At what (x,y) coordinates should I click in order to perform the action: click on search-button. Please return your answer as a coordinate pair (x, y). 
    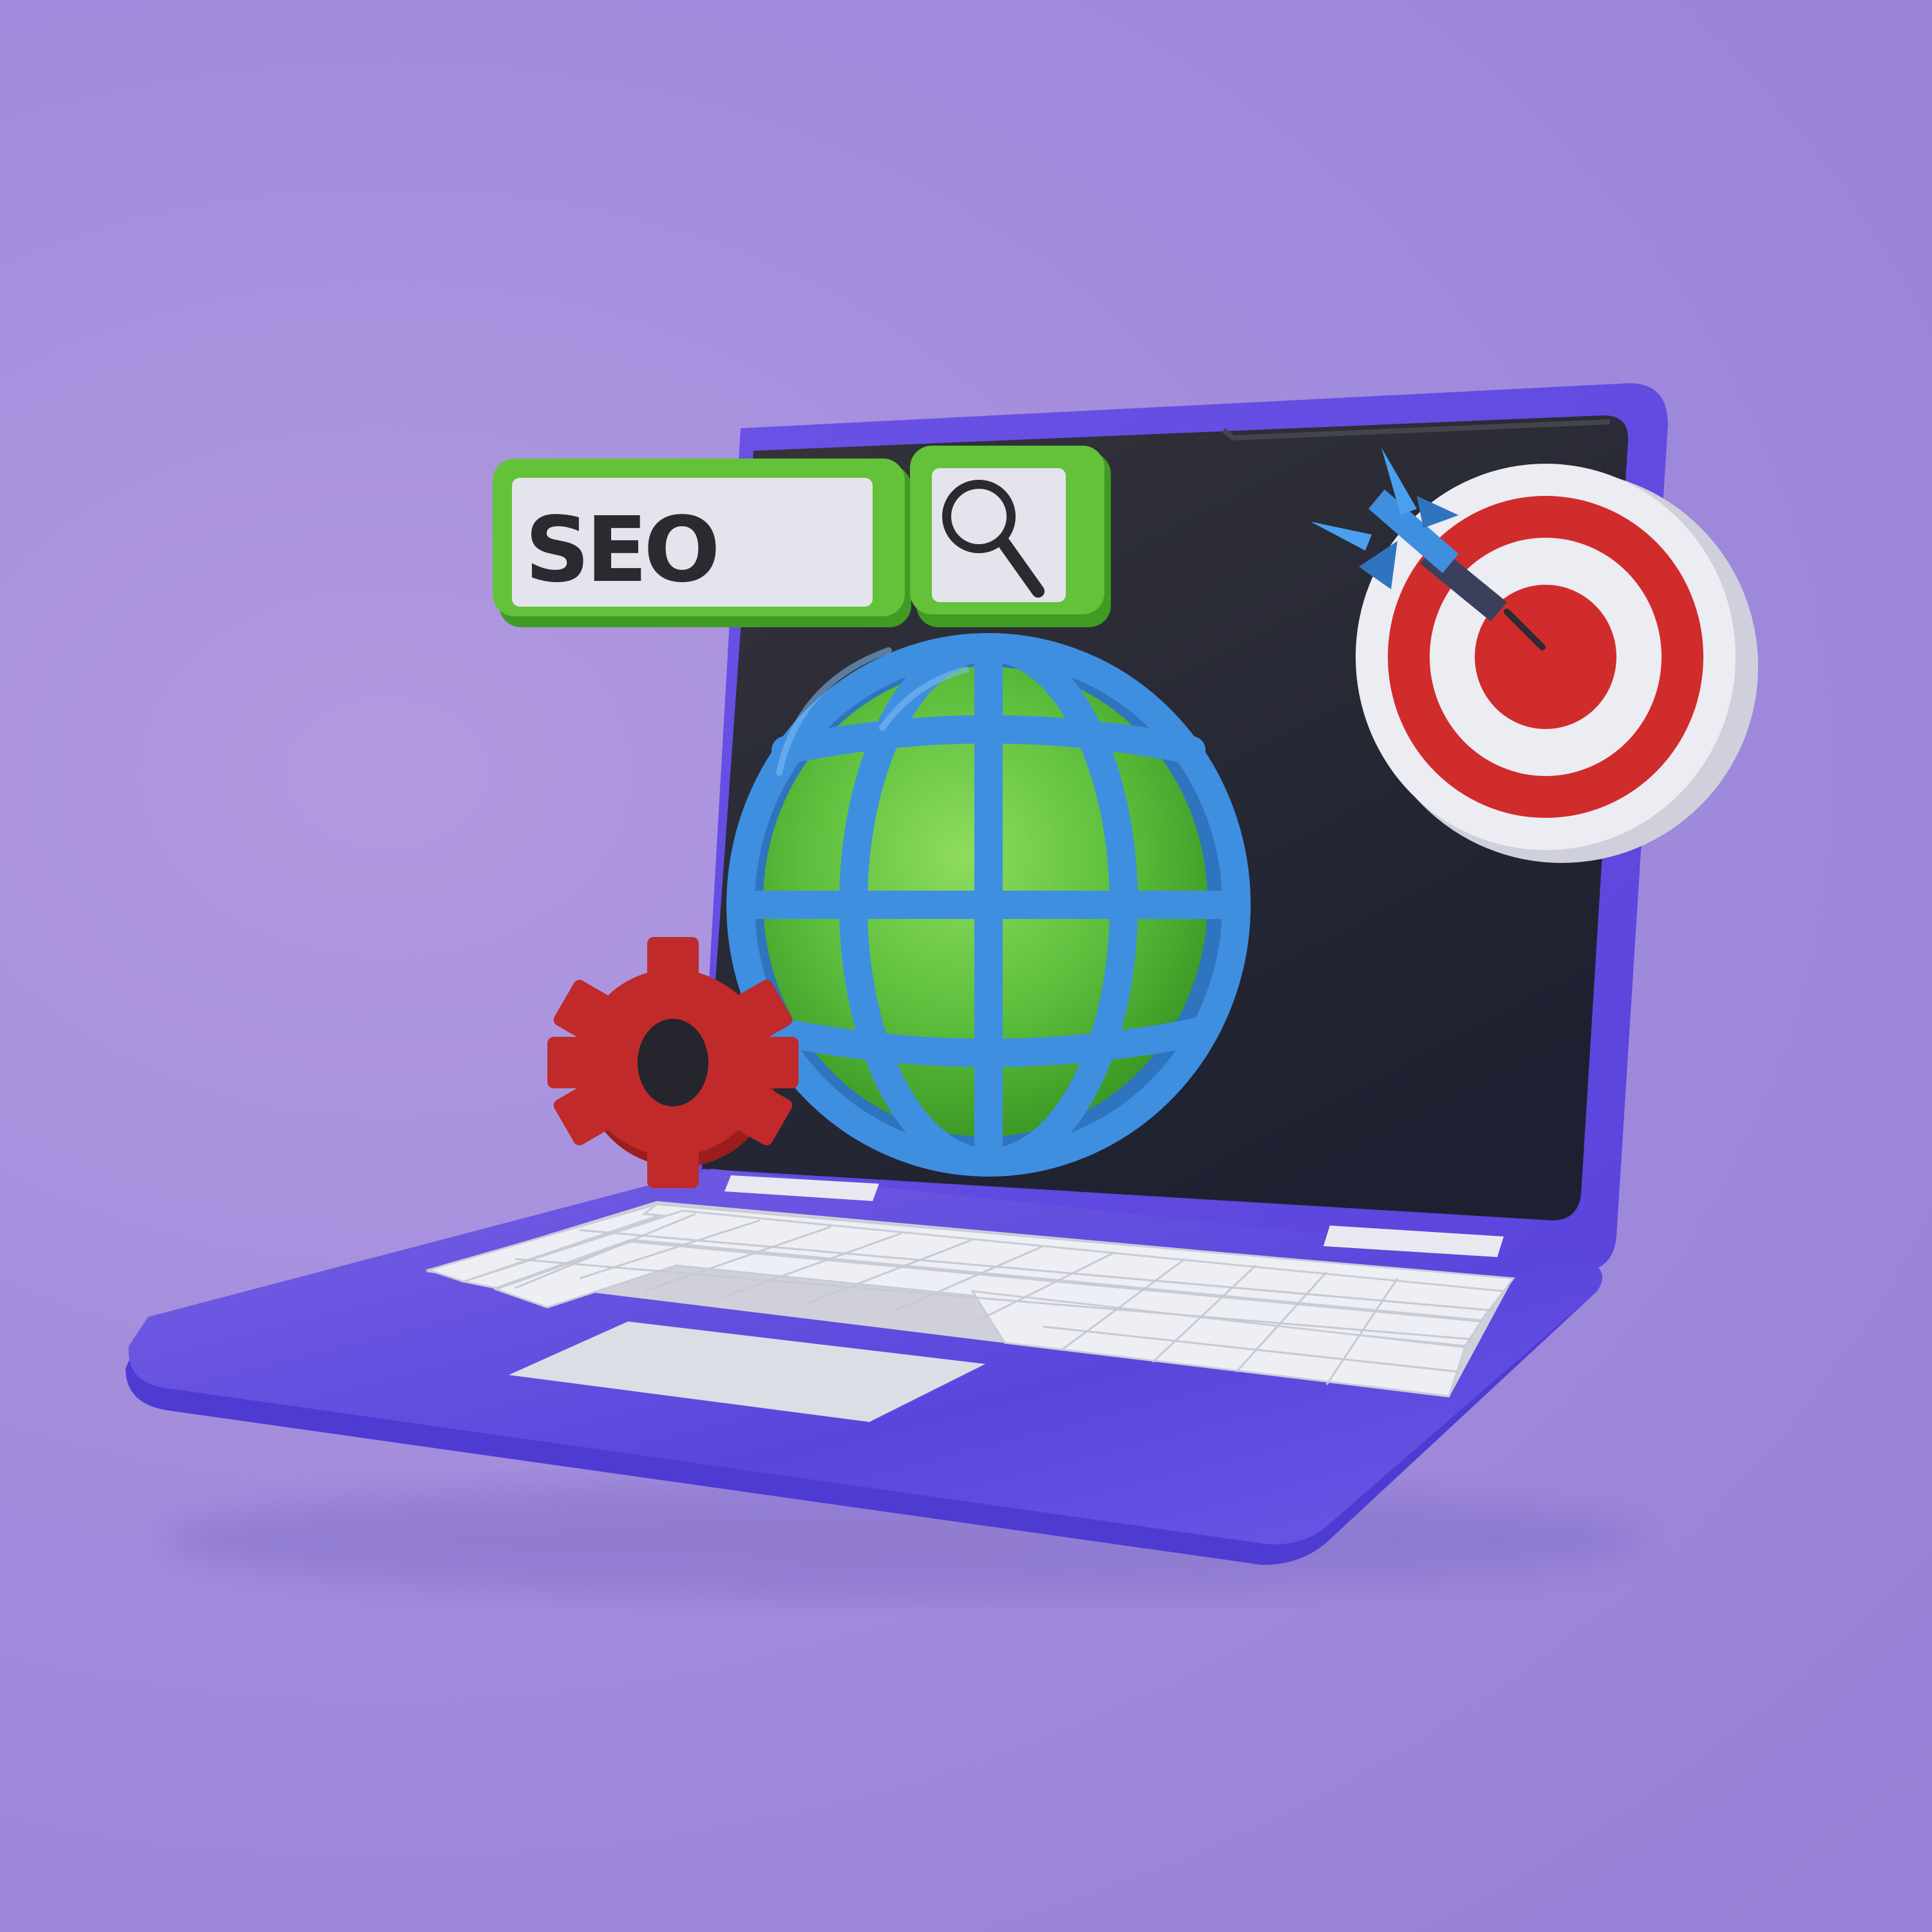
    Looking at the image, I should click on (1010, 537).